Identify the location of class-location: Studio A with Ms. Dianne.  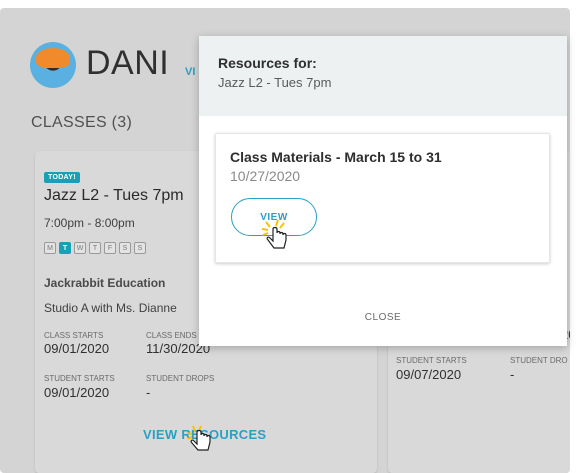
(110, 308).